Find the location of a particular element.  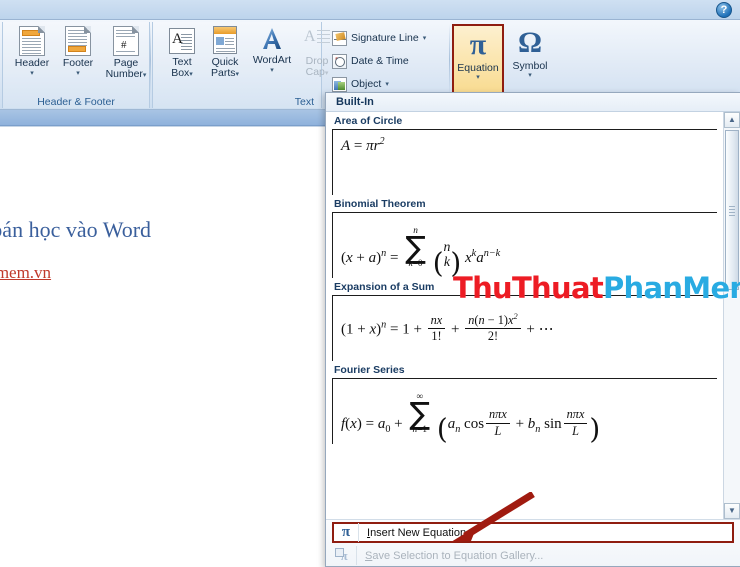

scroll-up-arrow-icon: ▲ is located at coordinates (732, 120).